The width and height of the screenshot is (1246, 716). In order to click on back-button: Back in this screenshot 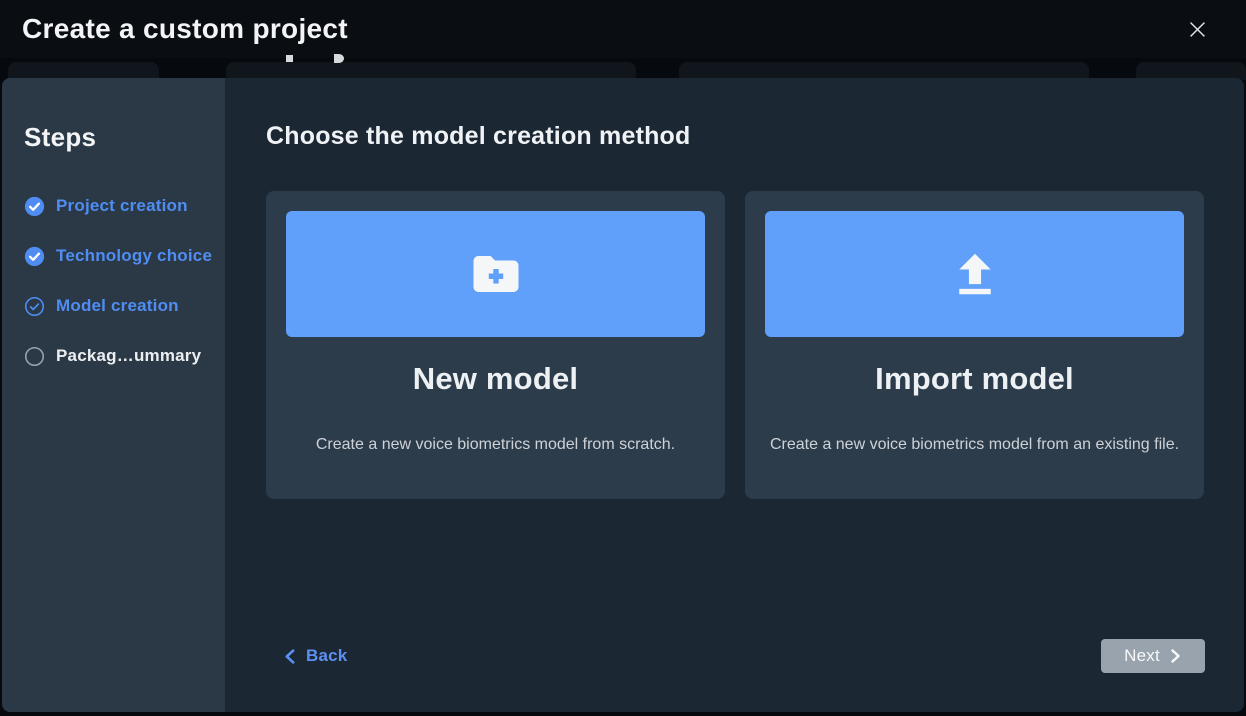, I will do `click(315, 656)`.